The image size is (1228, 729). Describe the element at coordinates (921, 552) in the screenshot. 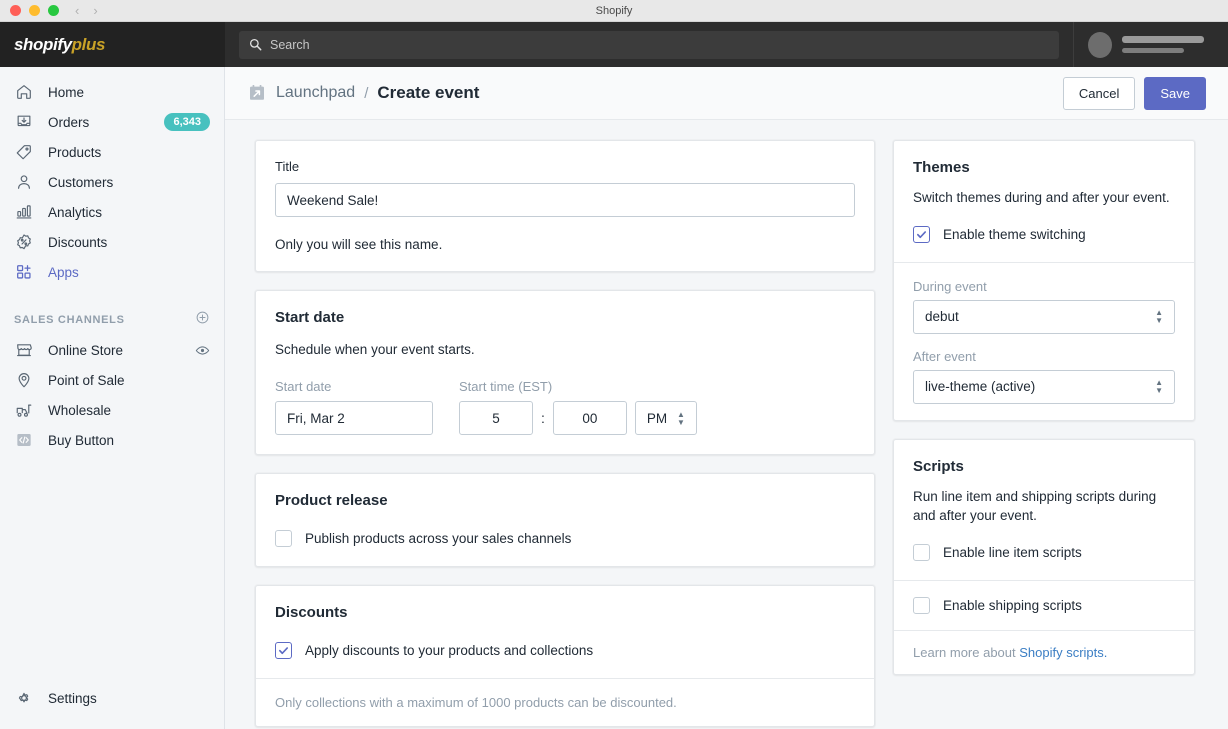

I see `enable-line-item-scripts-checkbox` at that location.